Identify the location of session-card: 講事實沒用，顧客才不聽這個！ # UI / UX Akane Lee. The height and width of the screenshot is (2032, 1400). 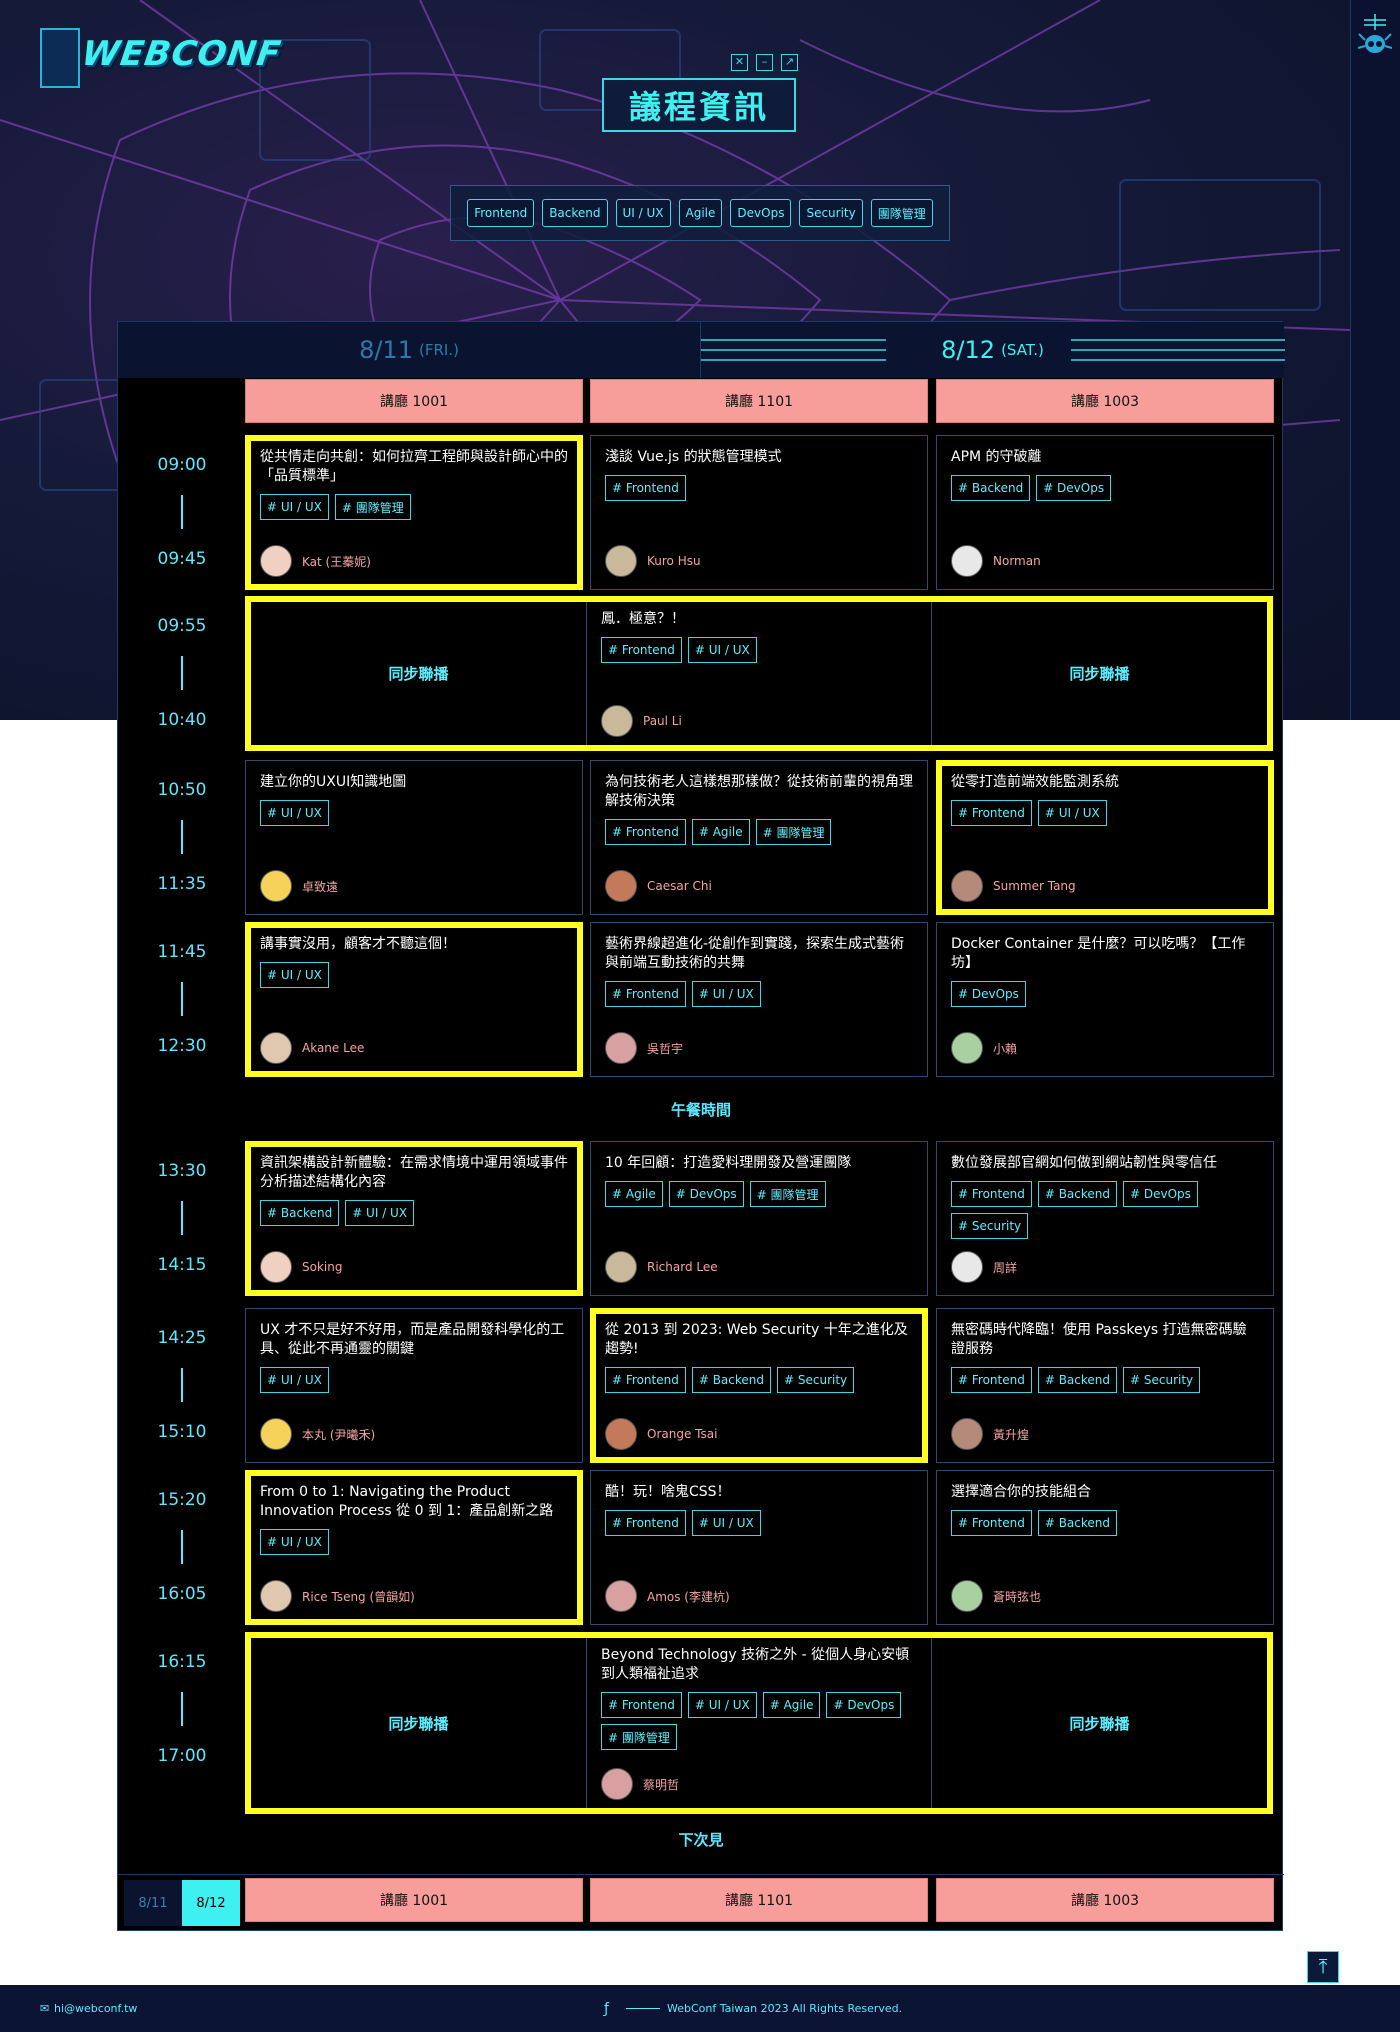
(414, 999).